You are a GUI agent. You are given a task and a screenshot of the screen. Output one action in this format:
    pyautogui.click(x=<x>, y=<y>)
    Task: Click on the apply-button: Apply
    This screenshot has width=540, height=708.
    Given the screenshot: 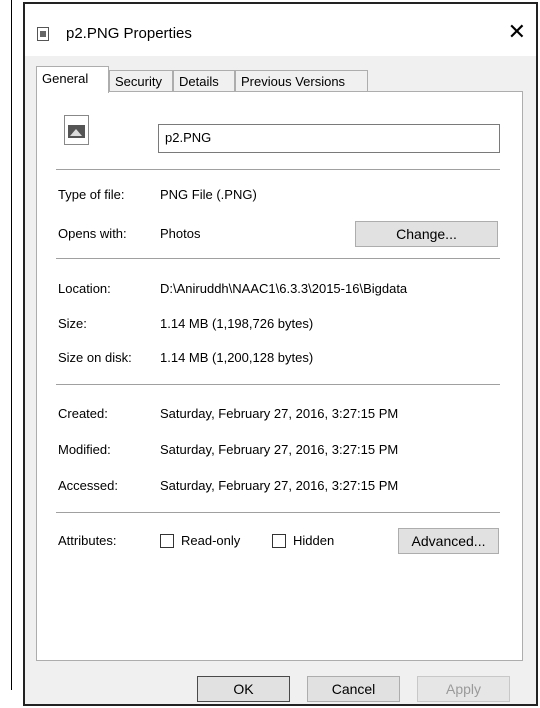 What is the action you would take?
    pyautogui.click(x=463, y=689)
    